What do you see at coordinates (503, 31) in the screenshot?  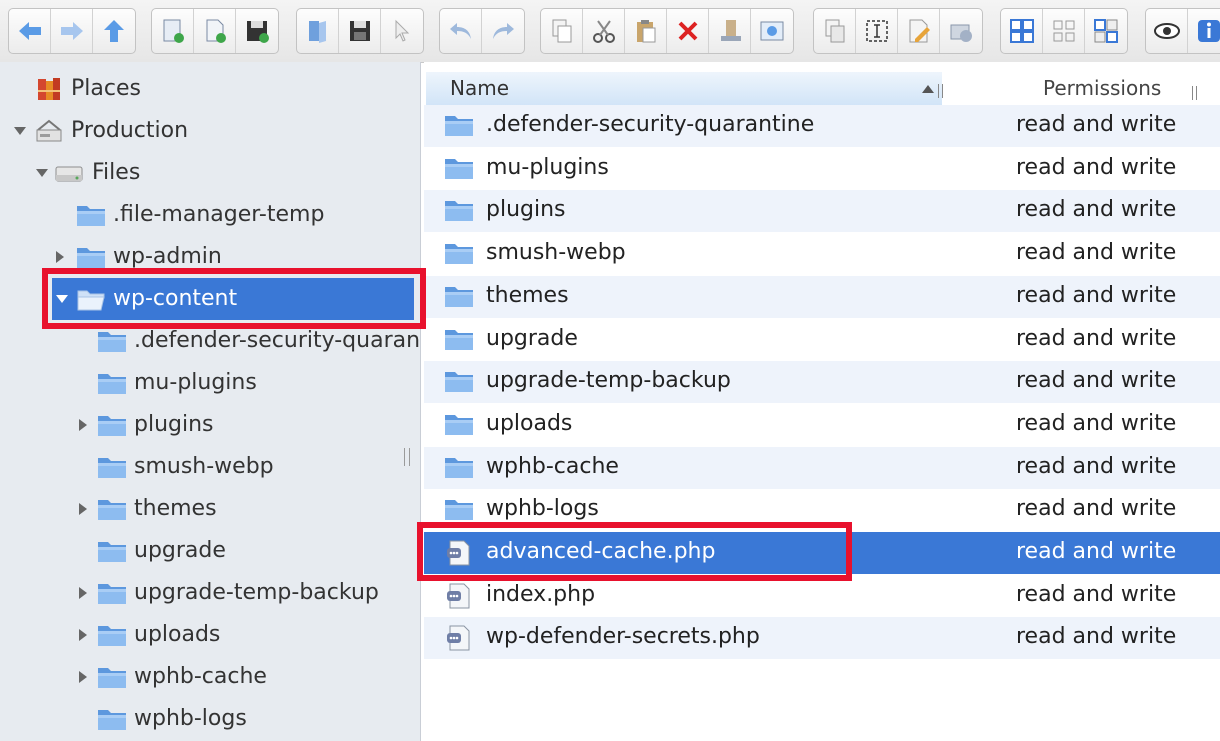 I see `redo-button` at bounding box center [503, 31].